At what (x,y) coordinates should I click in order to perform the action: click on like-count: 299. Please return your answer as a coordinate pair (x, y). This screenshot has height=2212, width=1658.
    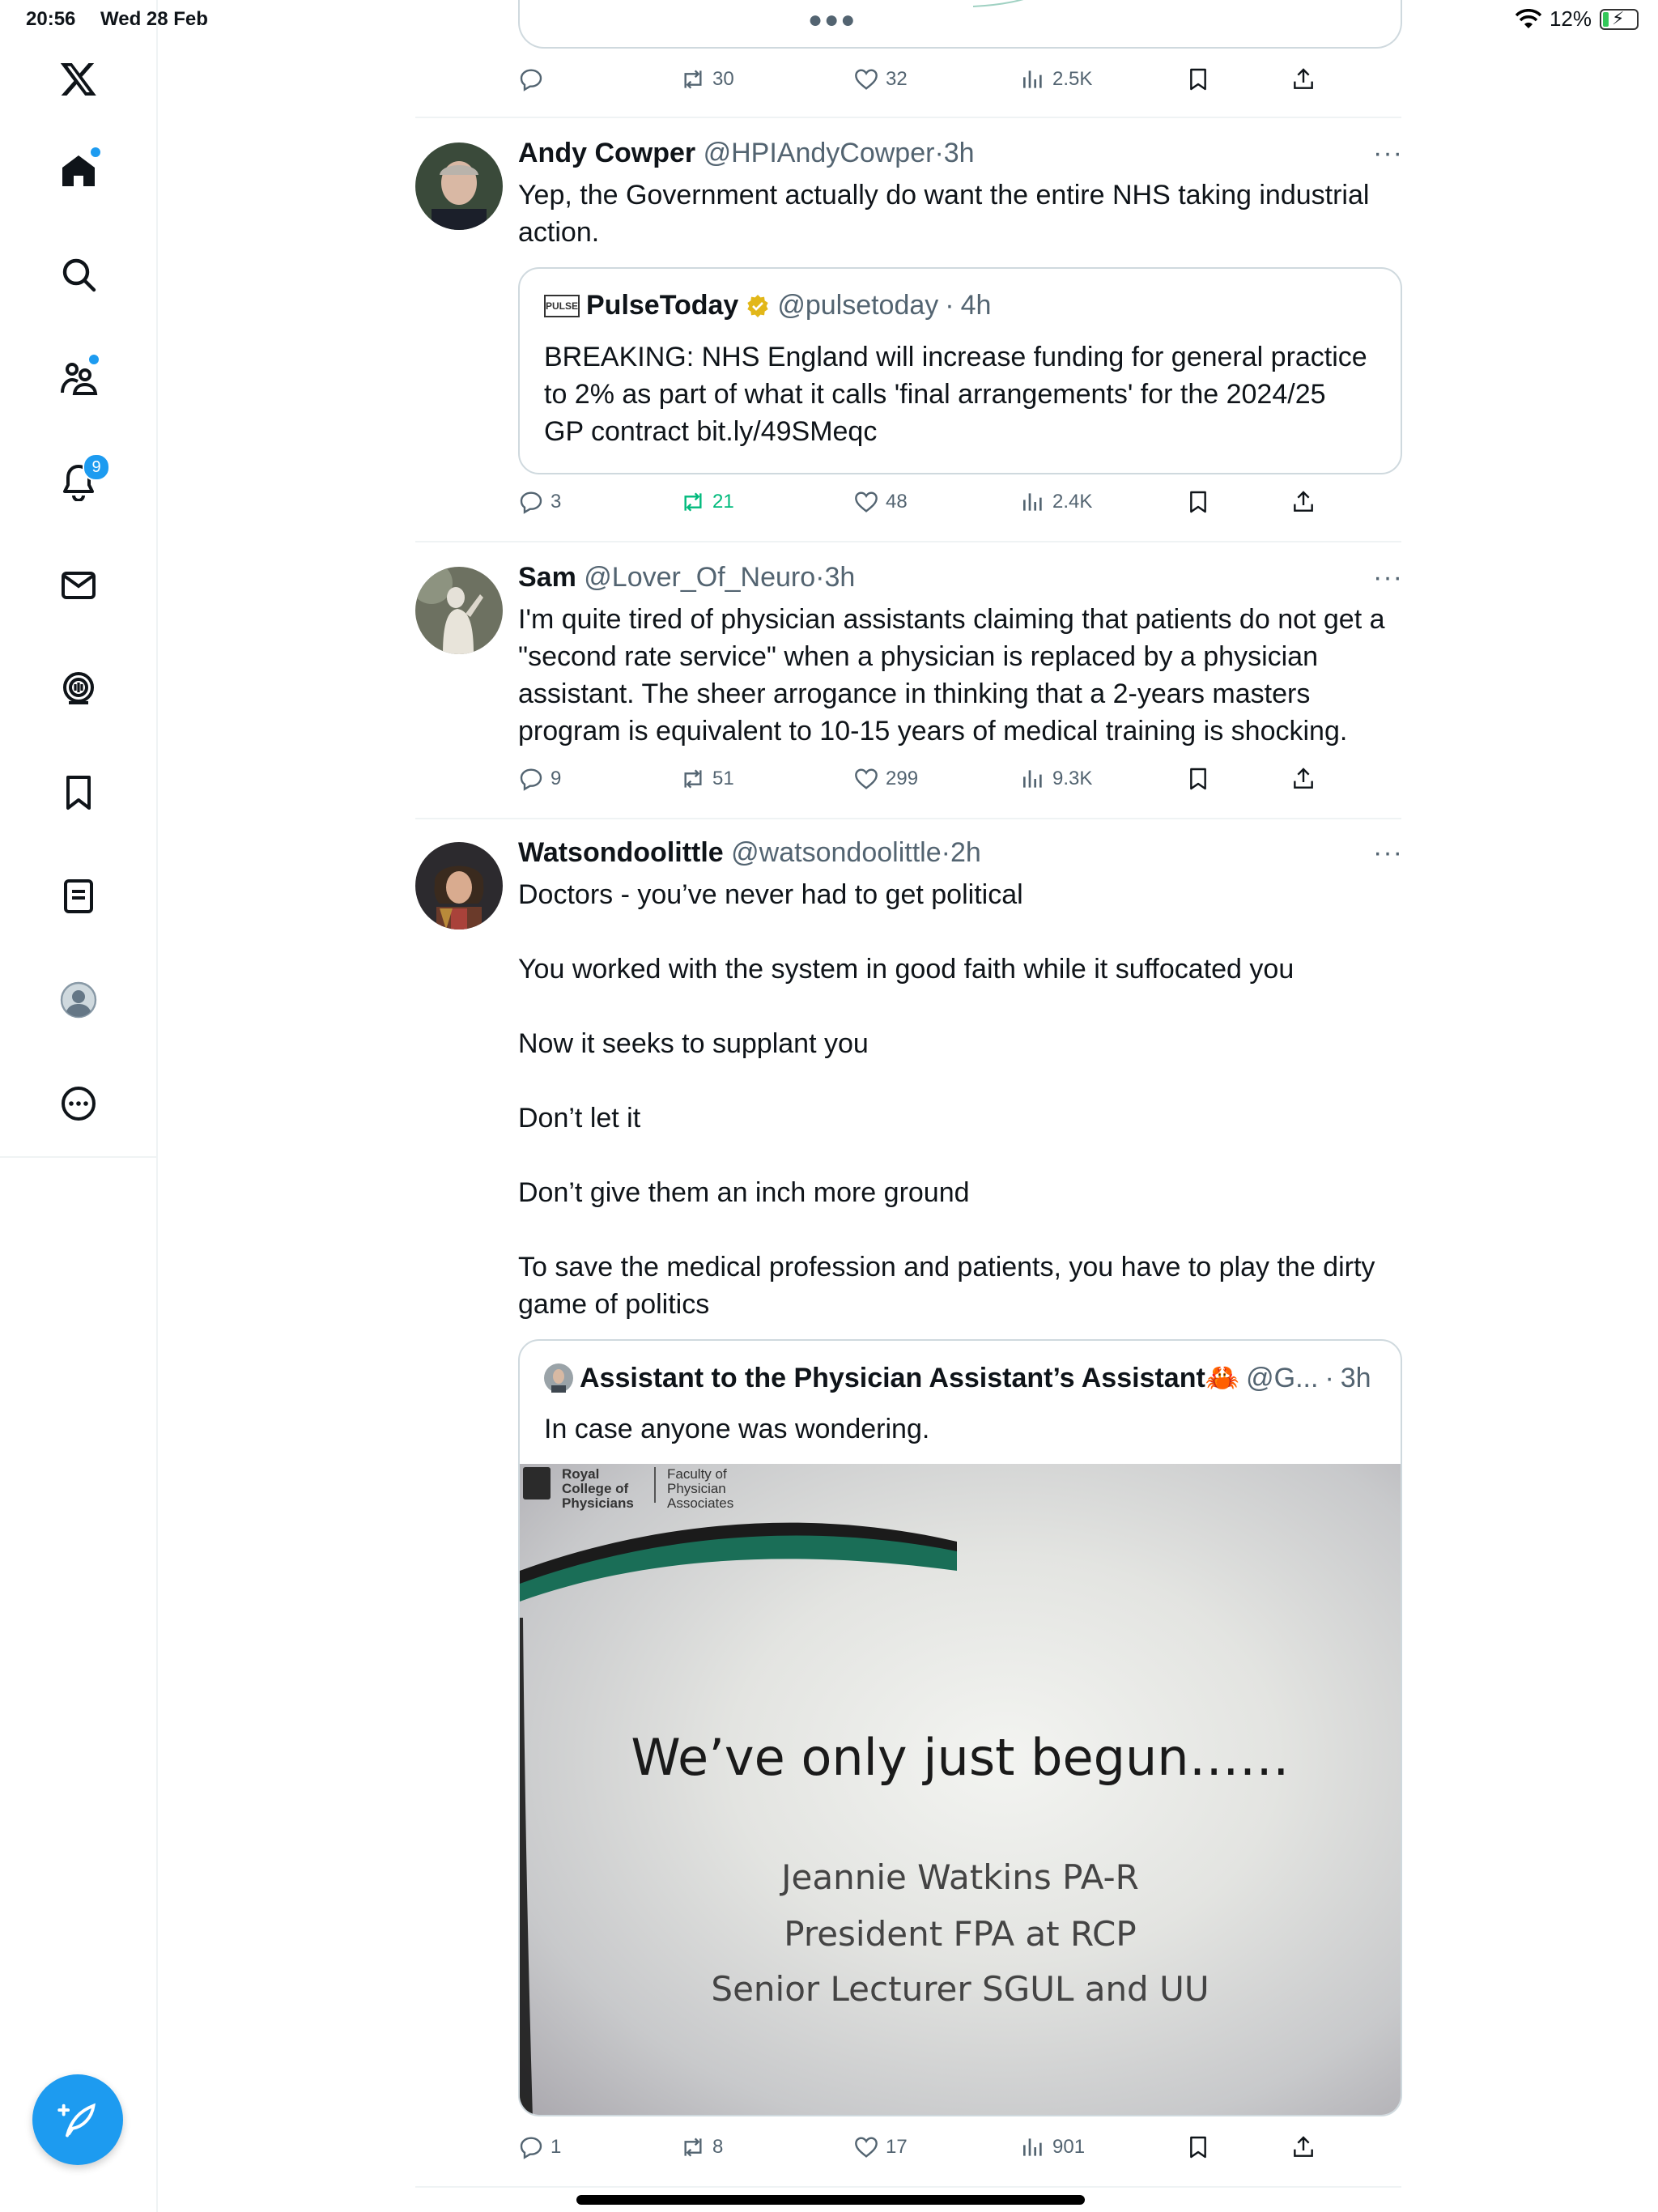
    Looking at the image, I should click on (902, 778).